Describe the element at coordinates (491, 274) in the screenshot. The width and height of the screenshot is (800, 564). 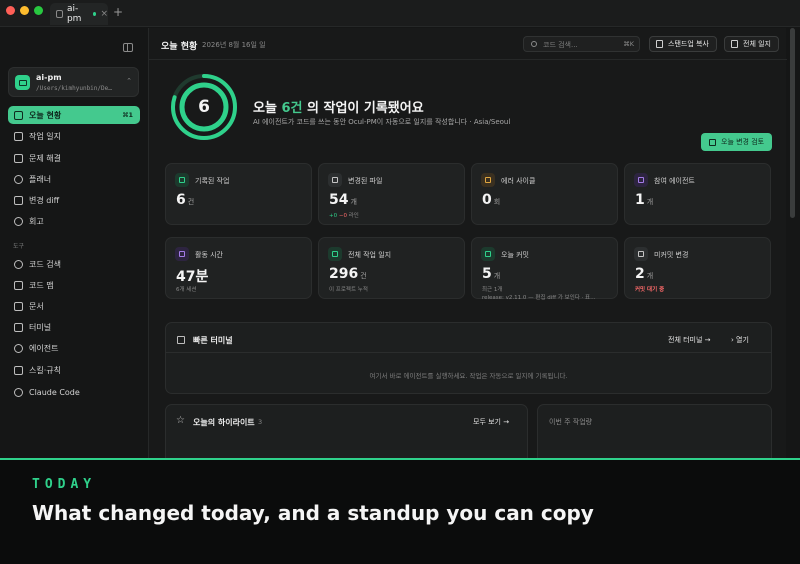
I see `stat-value: 5개` at that location.